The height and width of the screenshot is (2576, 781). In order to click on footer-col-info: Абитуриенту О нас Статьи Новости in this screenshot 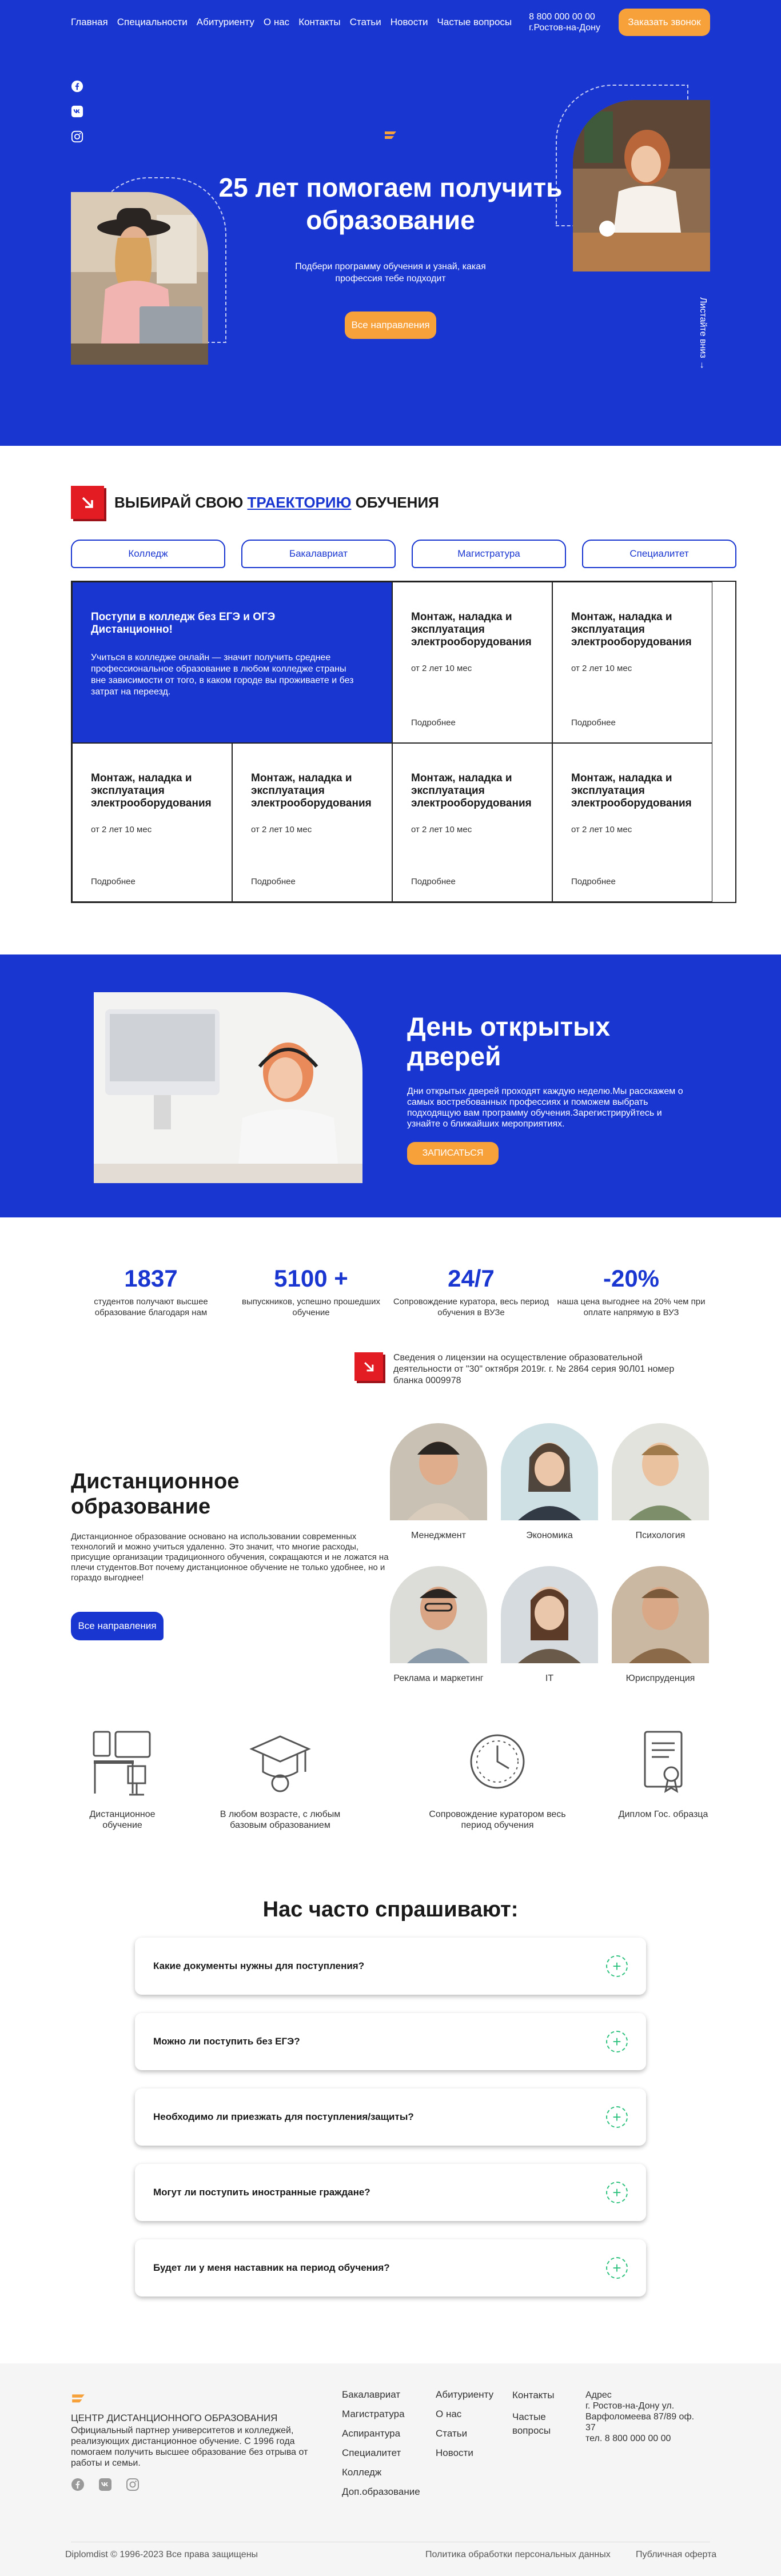, I will do `click(464, 2424)`.